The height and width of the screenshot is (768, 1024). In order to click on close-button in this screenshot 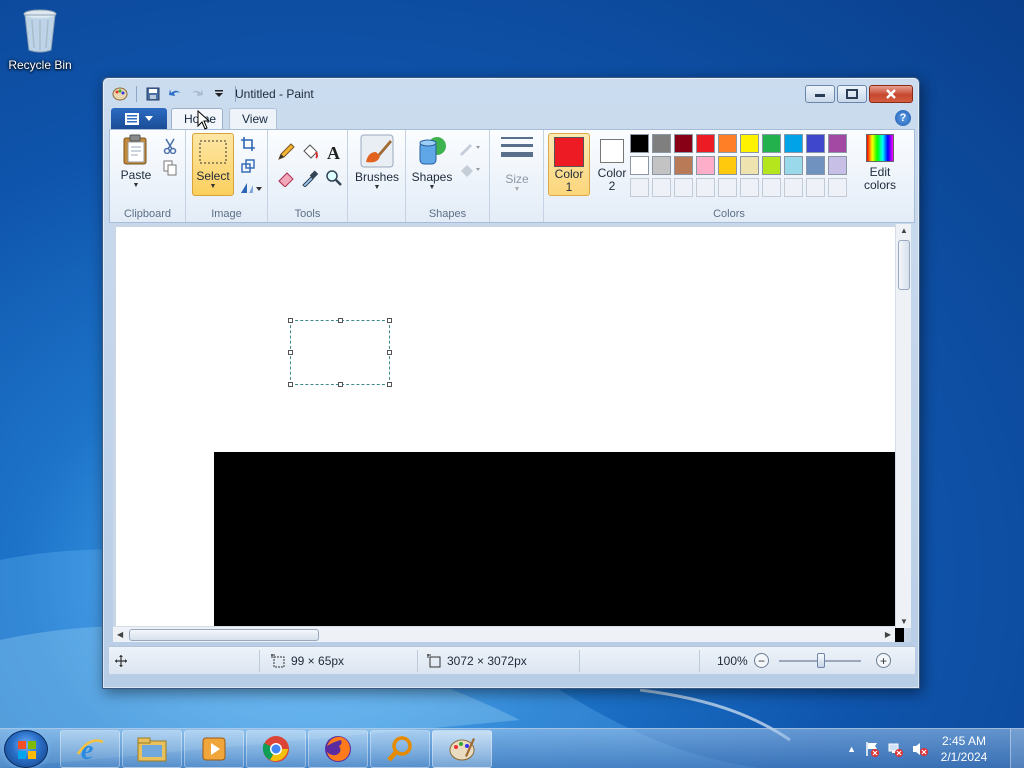, I will do `click(891, 94)`.